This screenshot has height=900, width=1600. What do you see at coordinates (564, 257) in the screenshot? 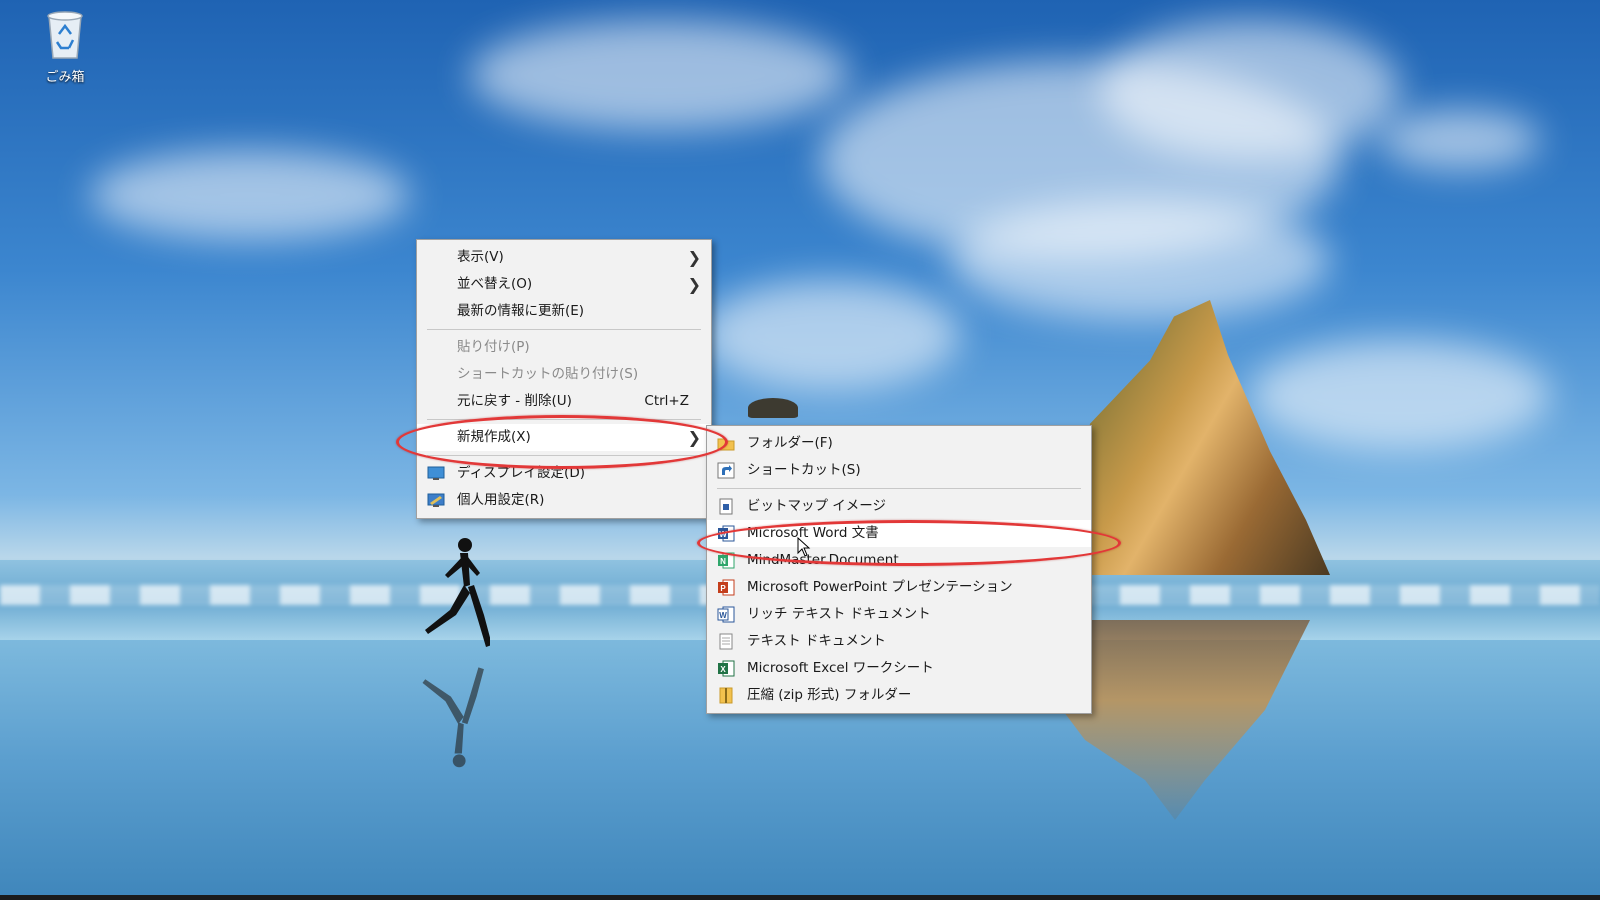
I see `menu-item-view: 表示(V) ❯` at bounding box center [564, 257].